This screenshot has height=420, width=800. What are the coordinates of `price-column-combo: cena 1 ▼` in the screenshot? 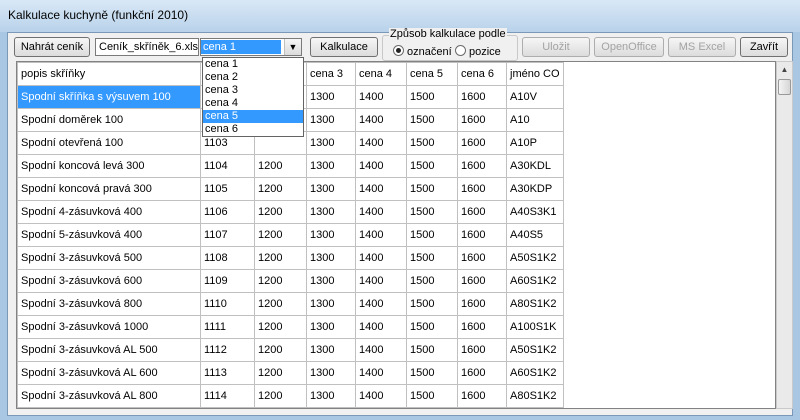 It's located at (251, 47).